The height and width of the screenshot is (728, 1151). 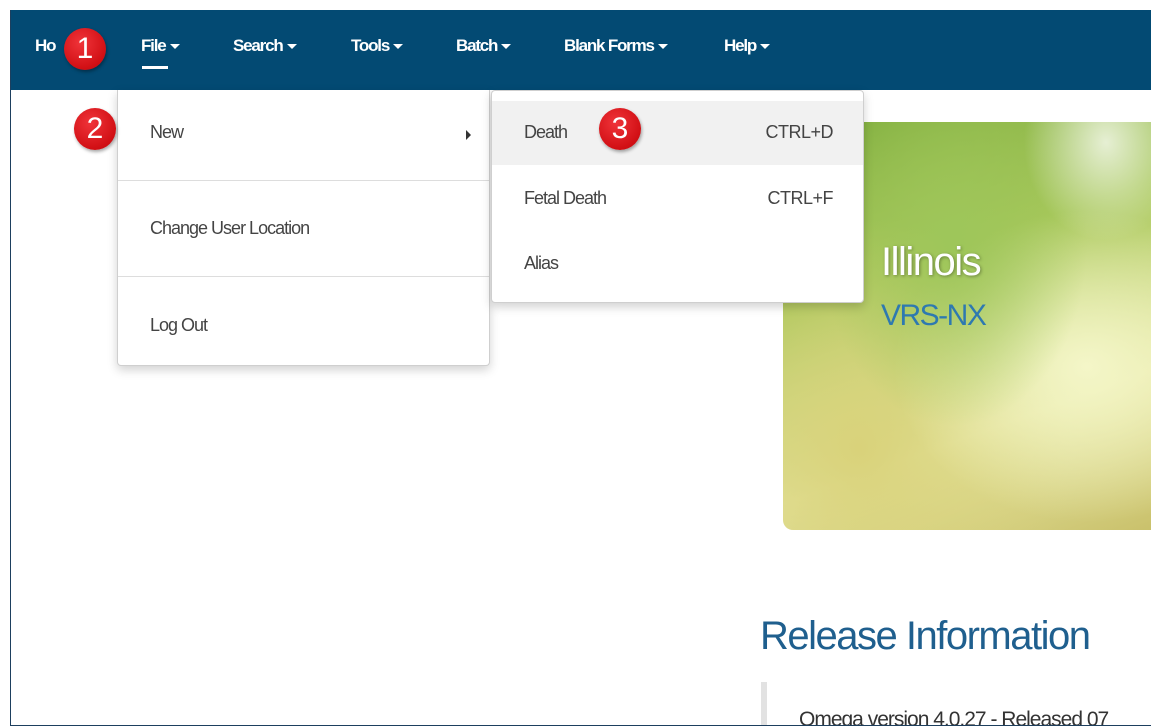 I want to click on menu-item-new-label: New, so click(x=167, y=132).